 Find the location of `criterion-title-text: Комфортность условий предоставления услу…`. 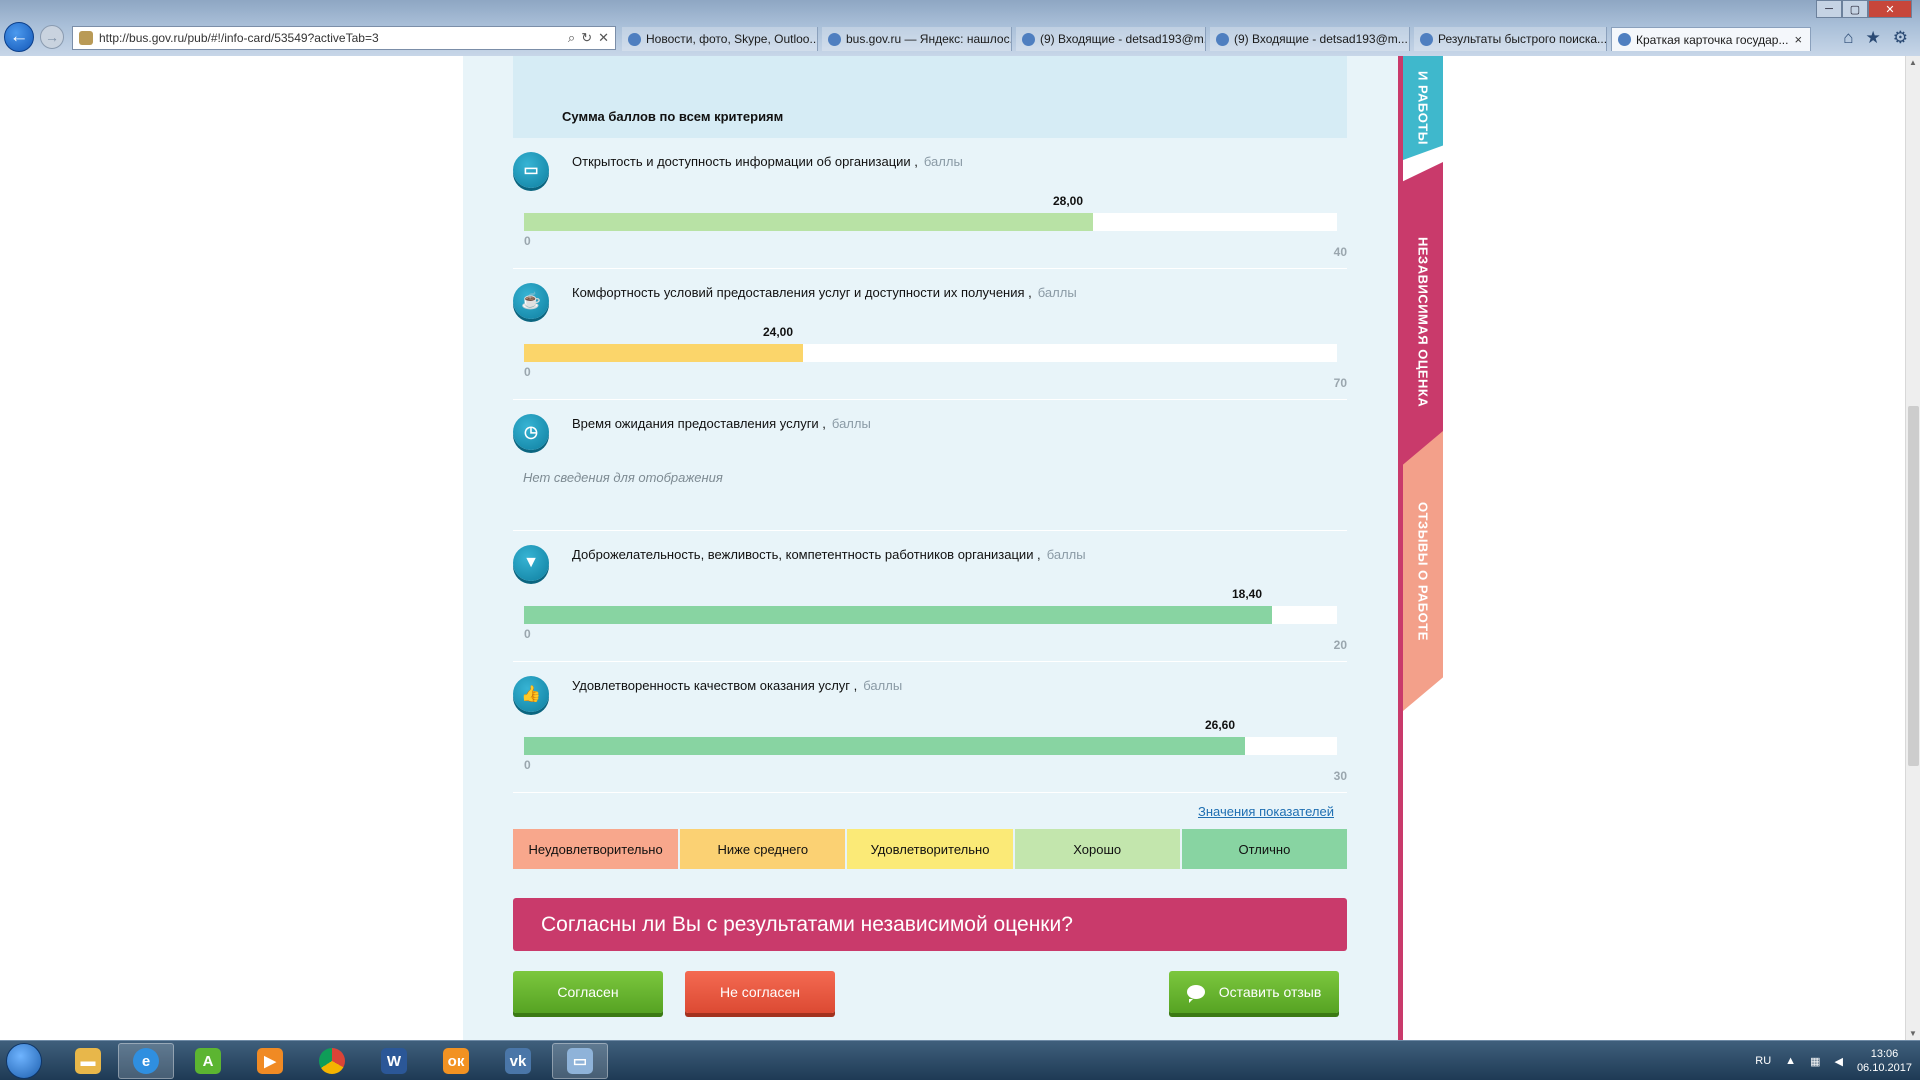

criterion-title-text: Комфортность условий предоставления услу… is located at coordinates (802, 292).